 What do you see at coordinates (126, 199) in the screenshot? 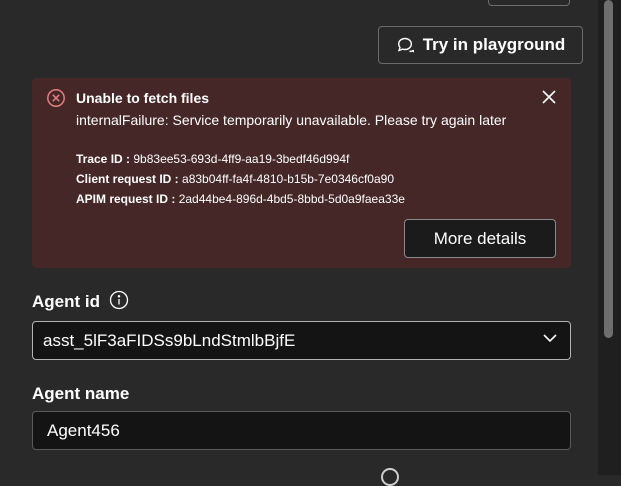
I see `apim-request-id-label: APIM request ID :` at bounding box center [126, 199].